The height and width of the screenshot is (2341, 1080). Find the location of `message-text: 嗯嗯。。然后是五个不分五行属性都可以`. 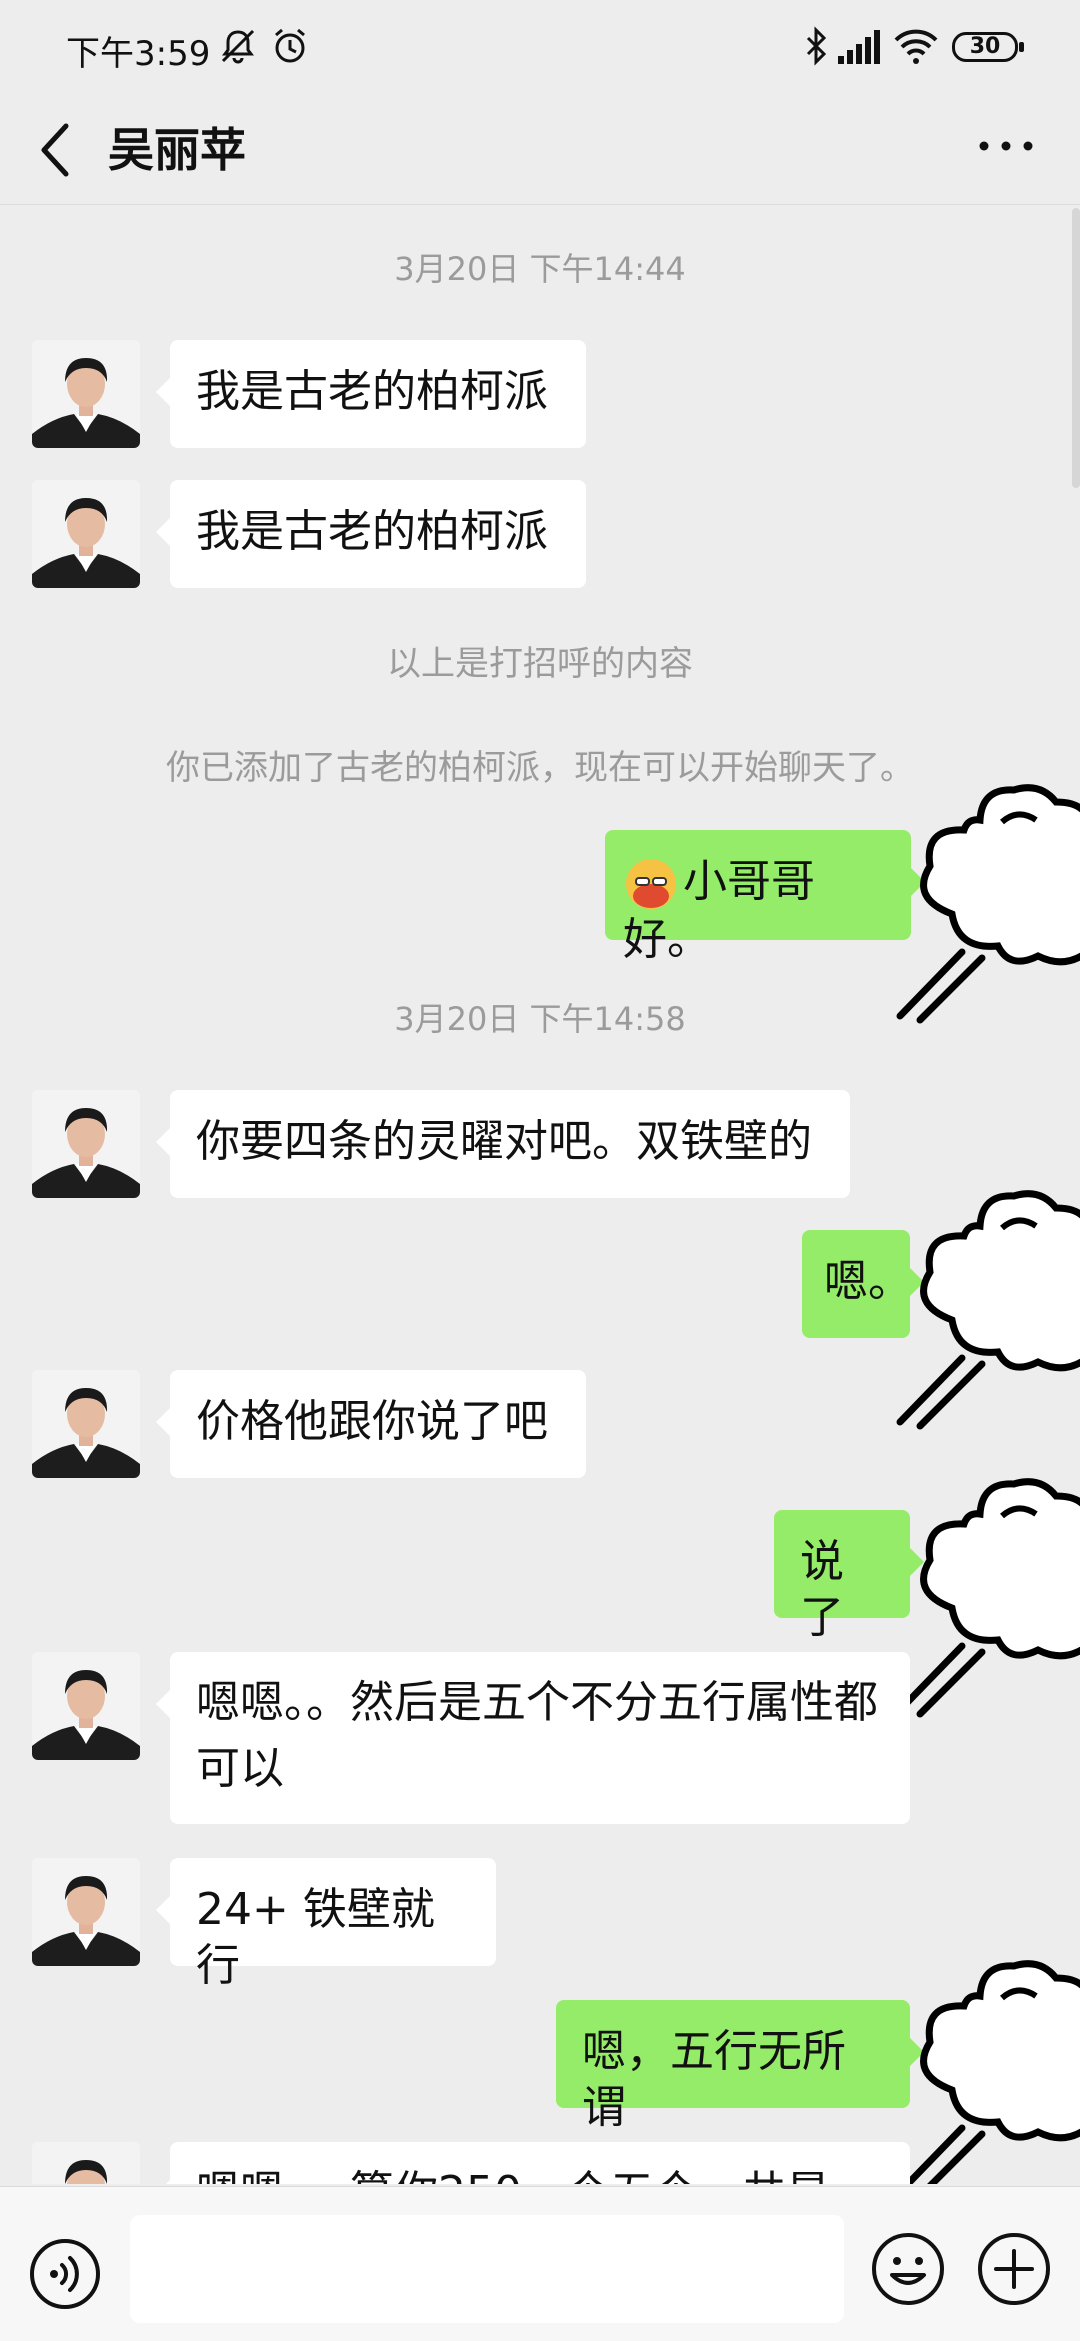

message-text: 嗯嗯。。然后是五个不分五行属性都可以 is located at coordinates (537, 1735).